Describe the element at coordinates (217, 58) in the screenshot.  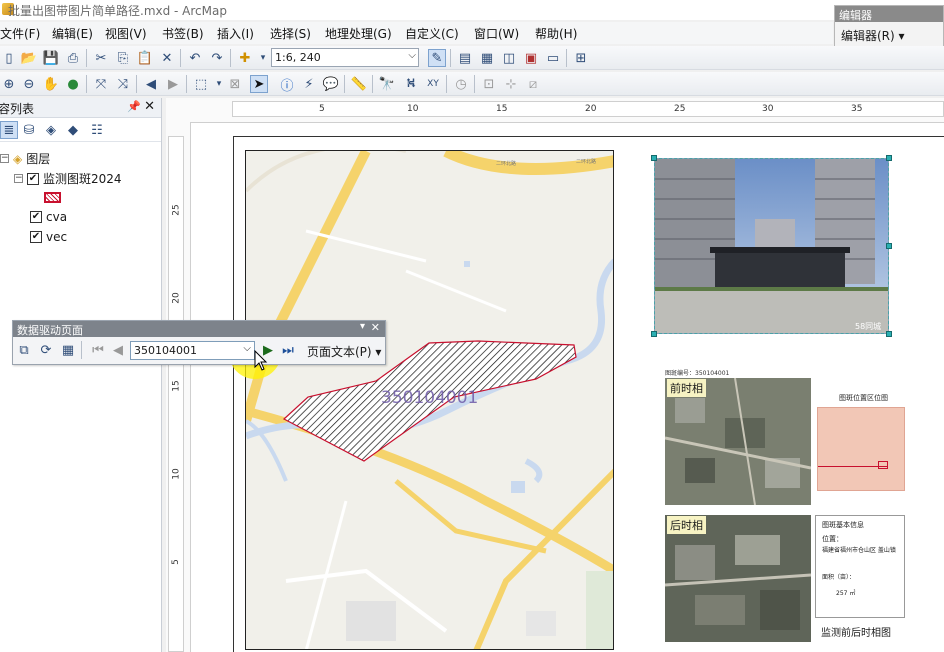
I see `redo-icon: ↷` at that location.